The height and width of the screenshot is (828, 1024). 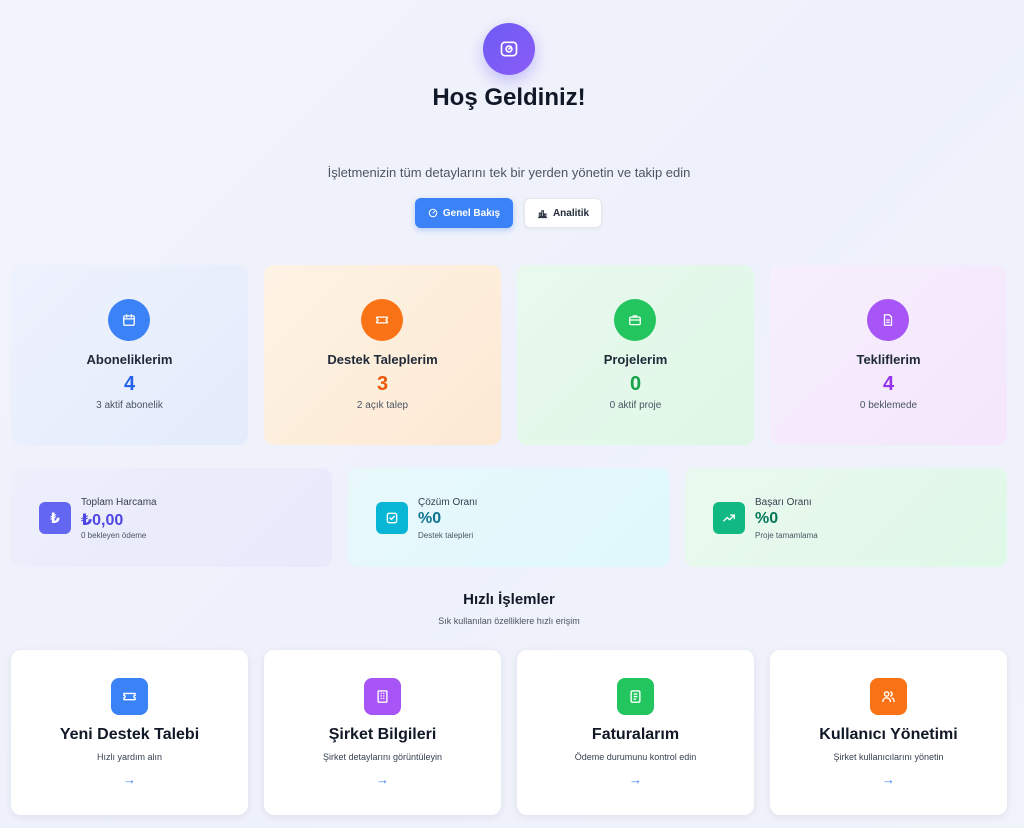 What do you see at coordinates (382, 359) in the screenshot?
I see `stat-label: Destek Taleplerim` at bounding box center [382, 359].